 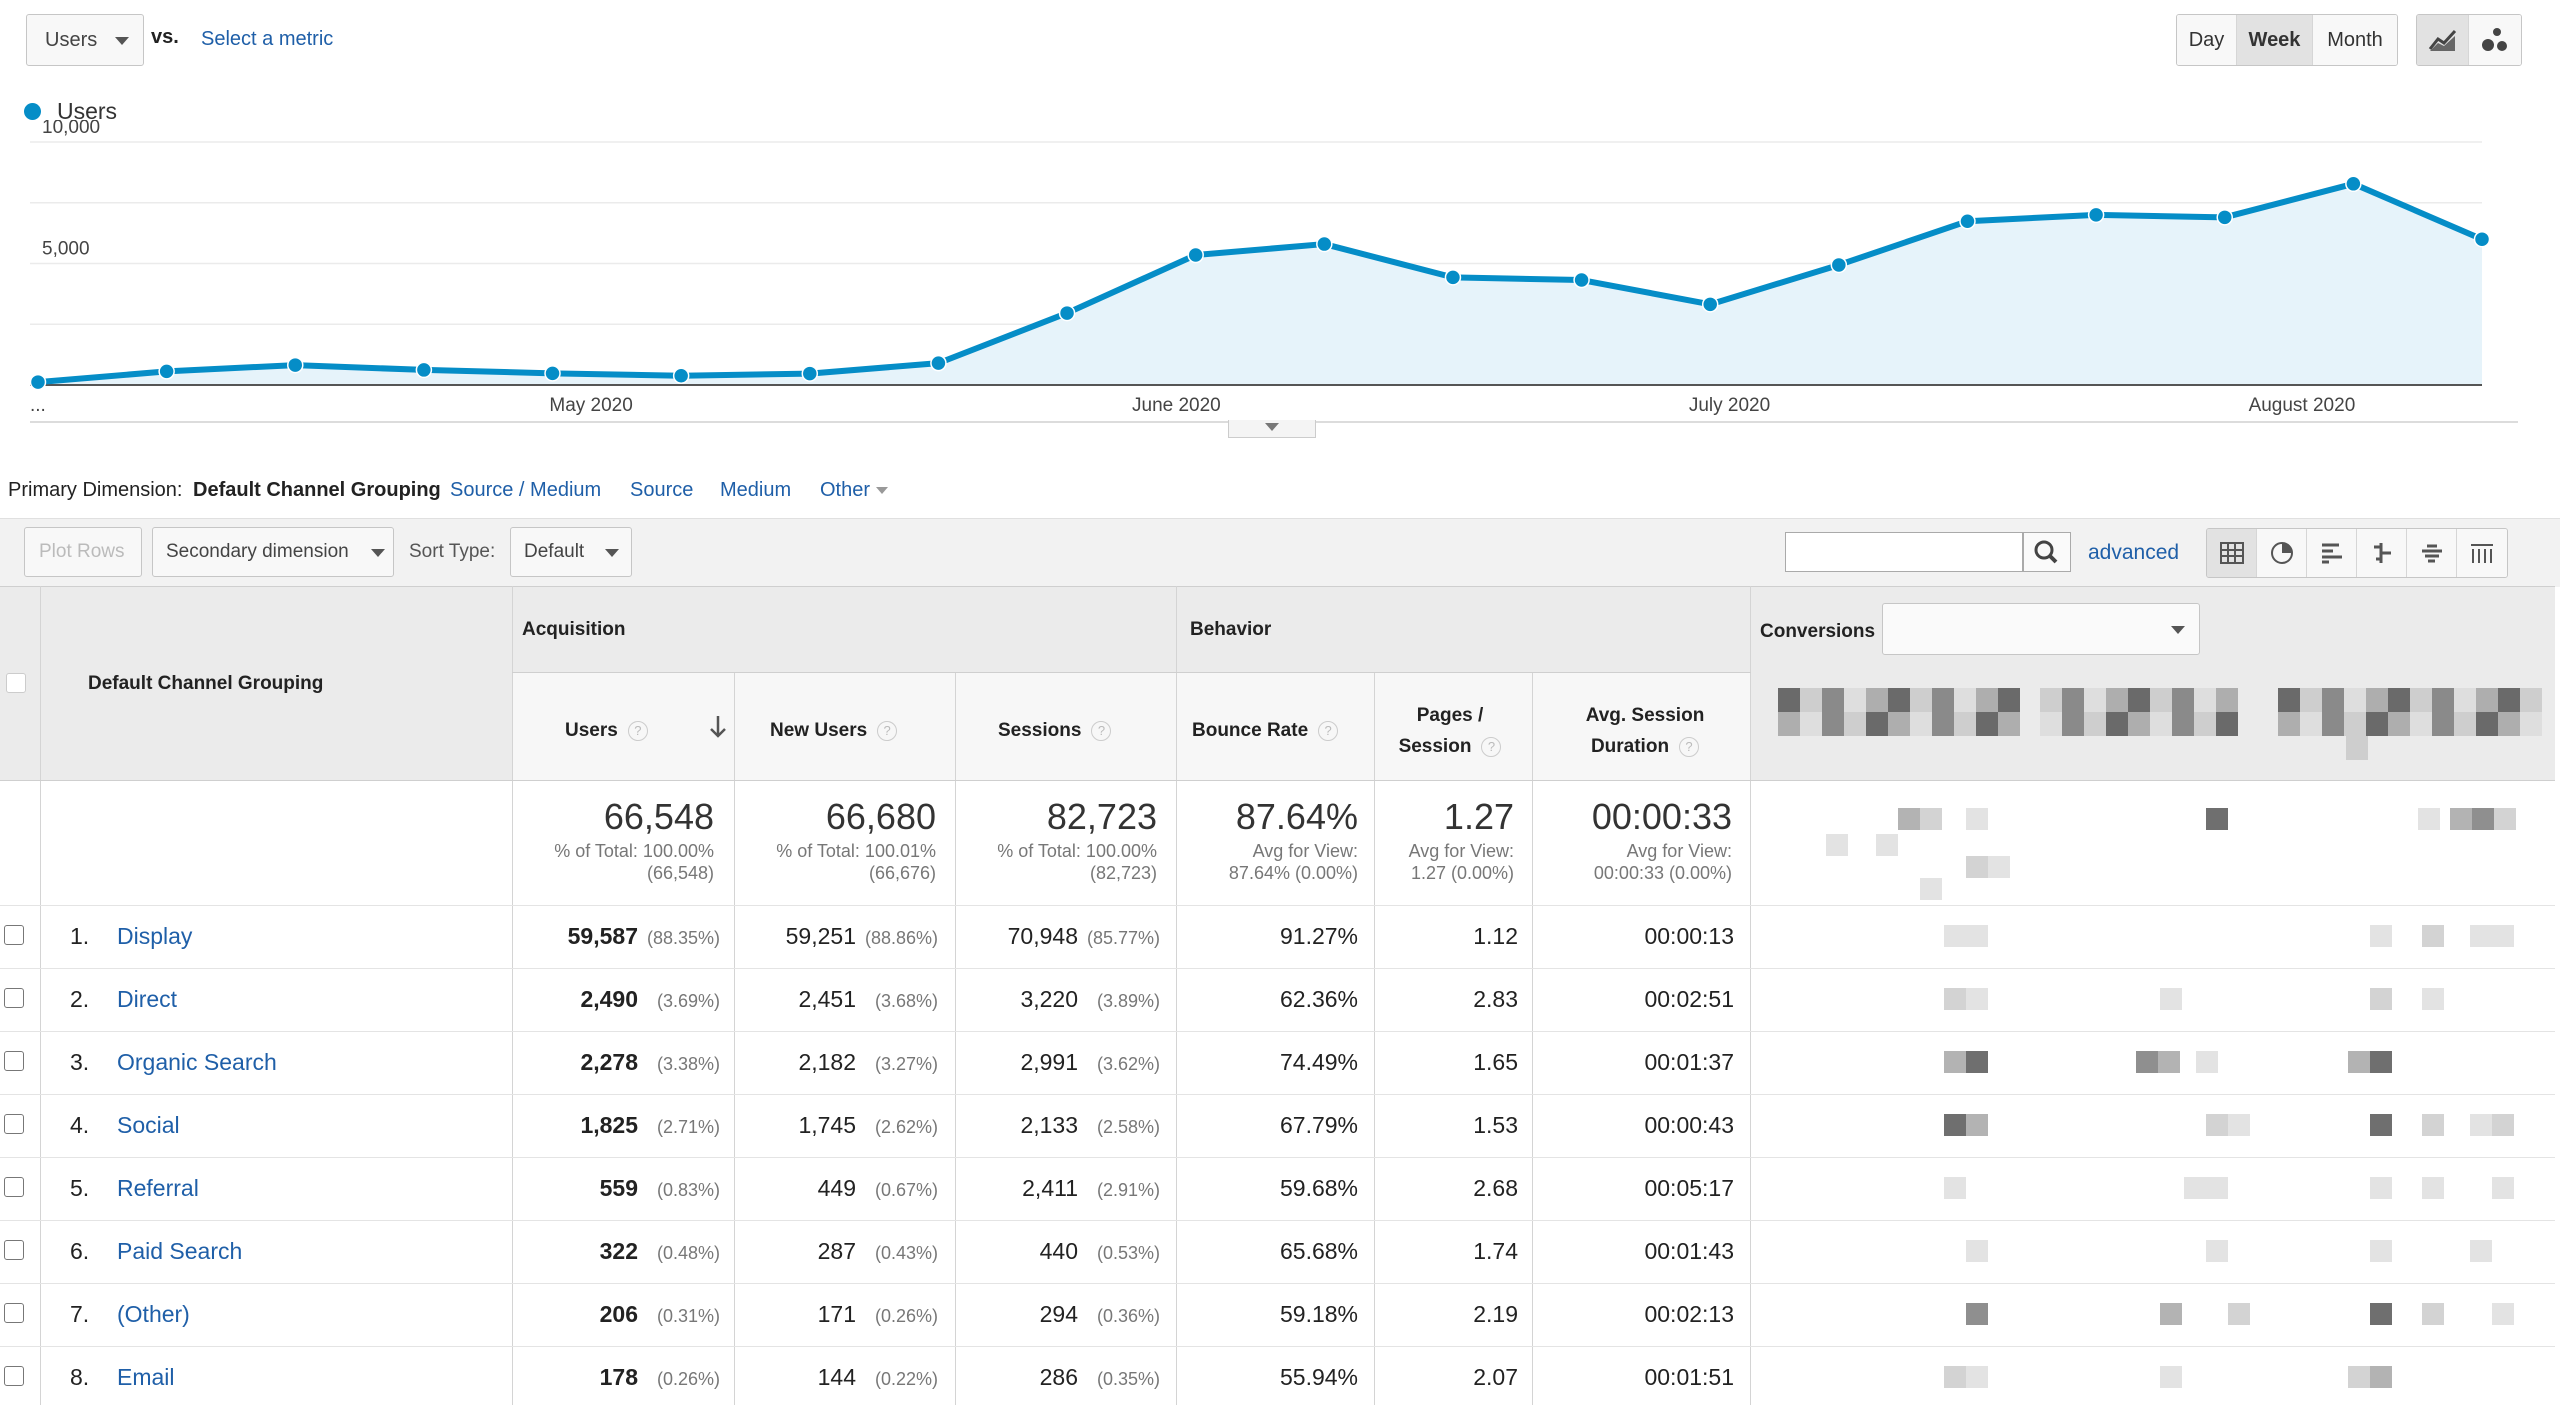 I want to click on metric-percent: (3.89%), so click(x=1128, y=1001).